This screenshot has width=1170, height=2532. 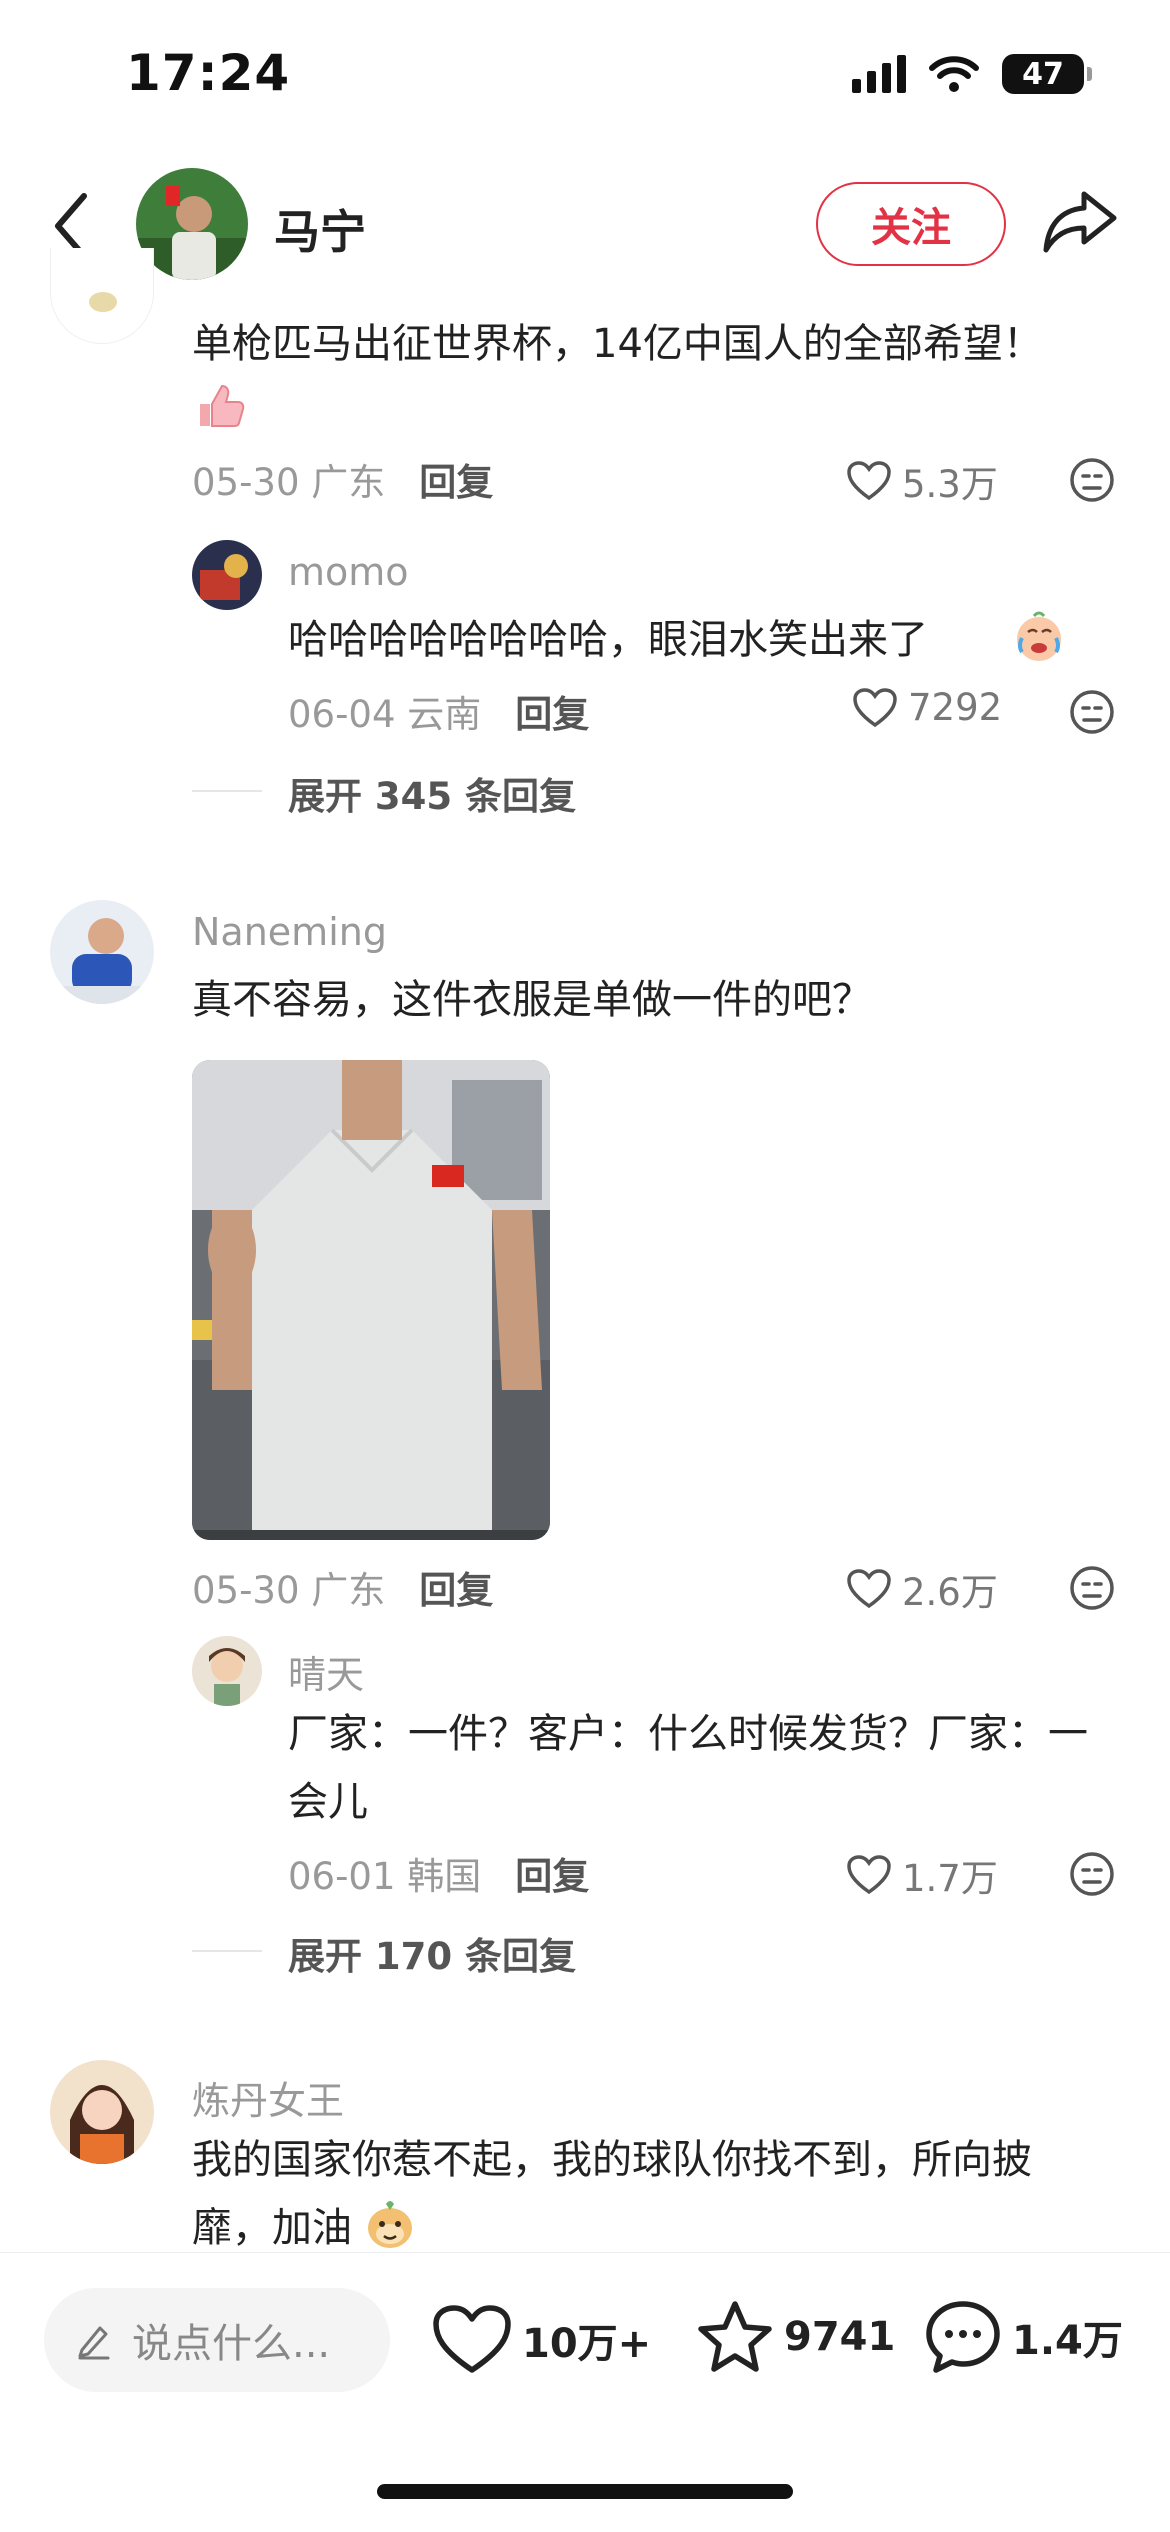 I want to click on reply-username: 晴天, so click(x=326, y=1671).